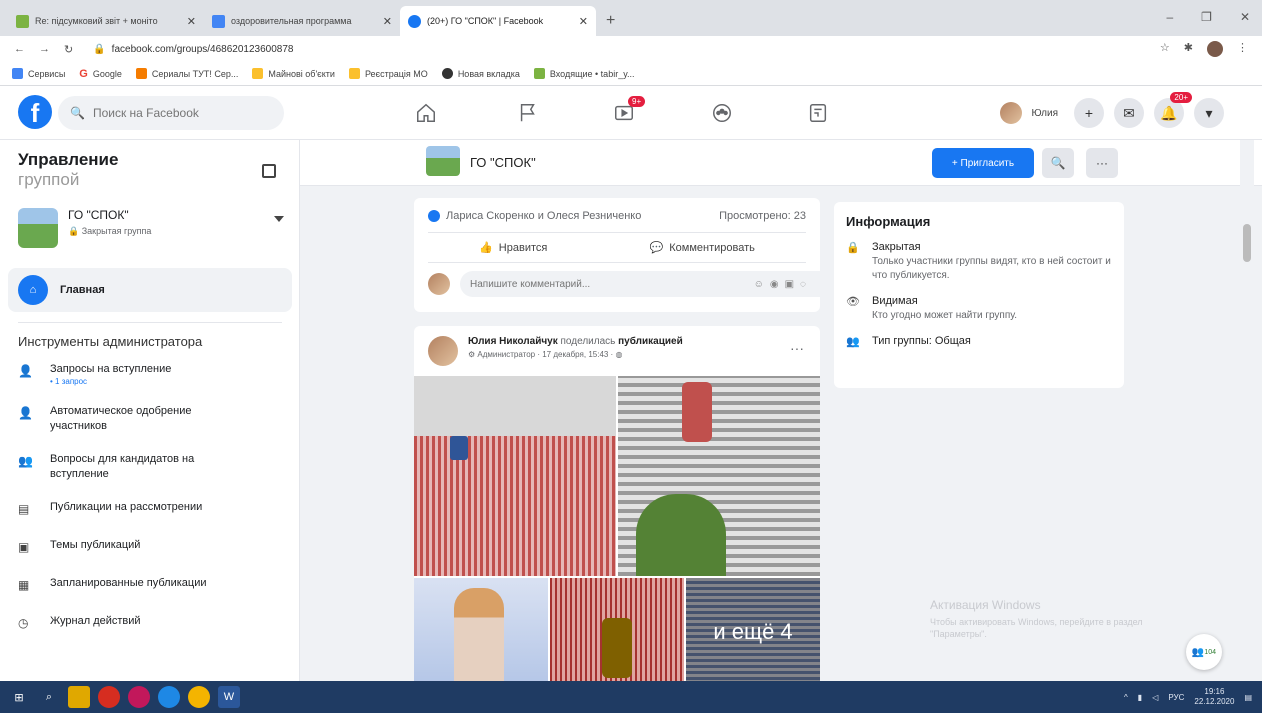 The height and width of the screenshot is (713, 1262). What do you see at coordinates (1245, 17) in the screenshot?
I see `close-window-icon: ✕` at bounding box center [1245, 17].